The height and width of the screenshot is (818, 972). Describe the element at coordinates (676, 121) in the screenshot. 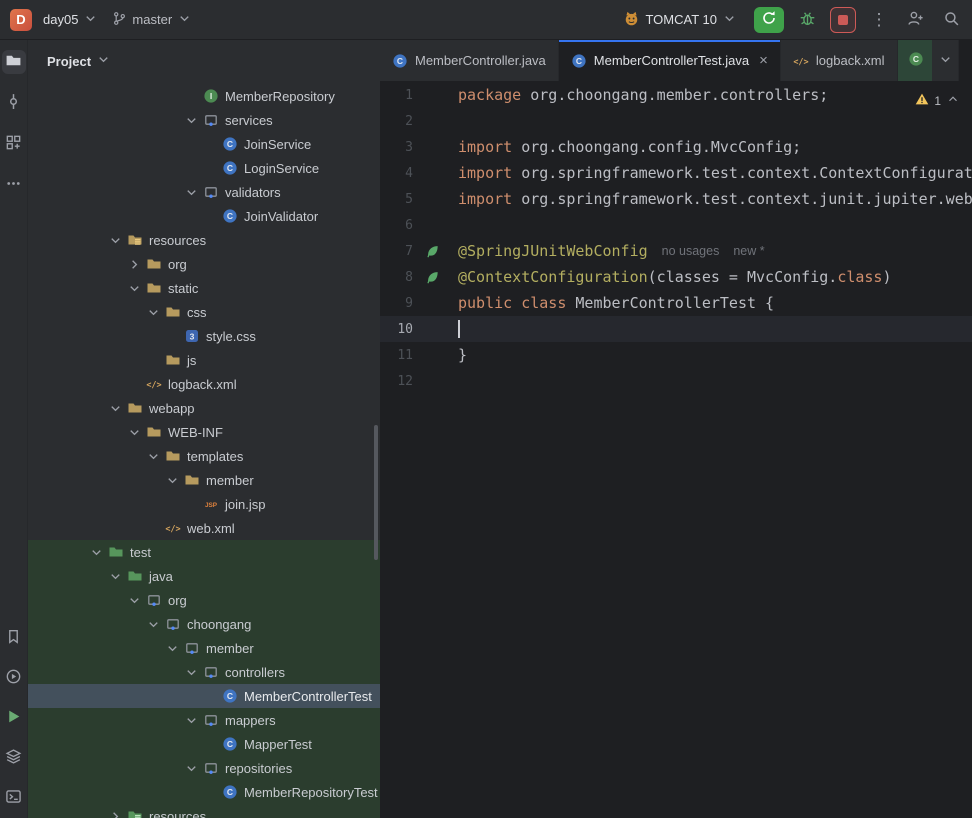

I see `code-line-2: 2` at that location.